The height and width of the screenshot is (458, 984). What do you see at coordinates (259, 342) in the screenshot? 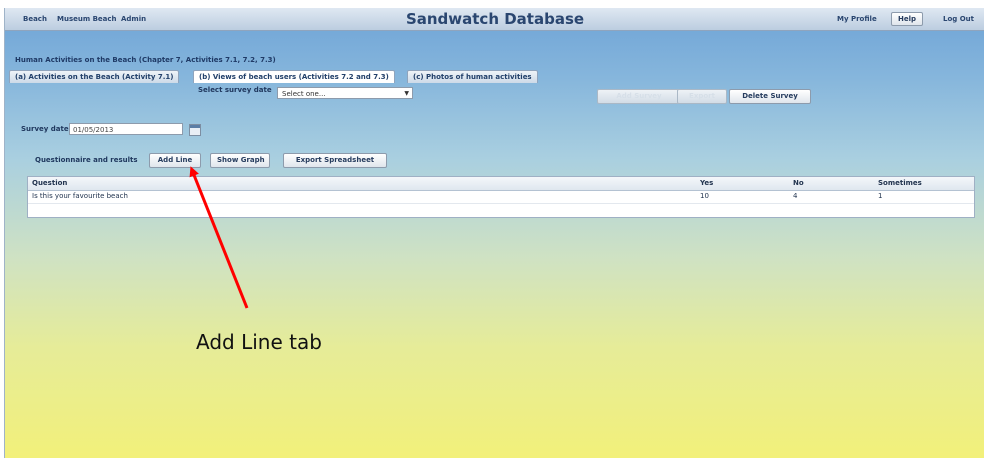
I see `annotation-label: Add Line tab` at bounding box center [259, 342].